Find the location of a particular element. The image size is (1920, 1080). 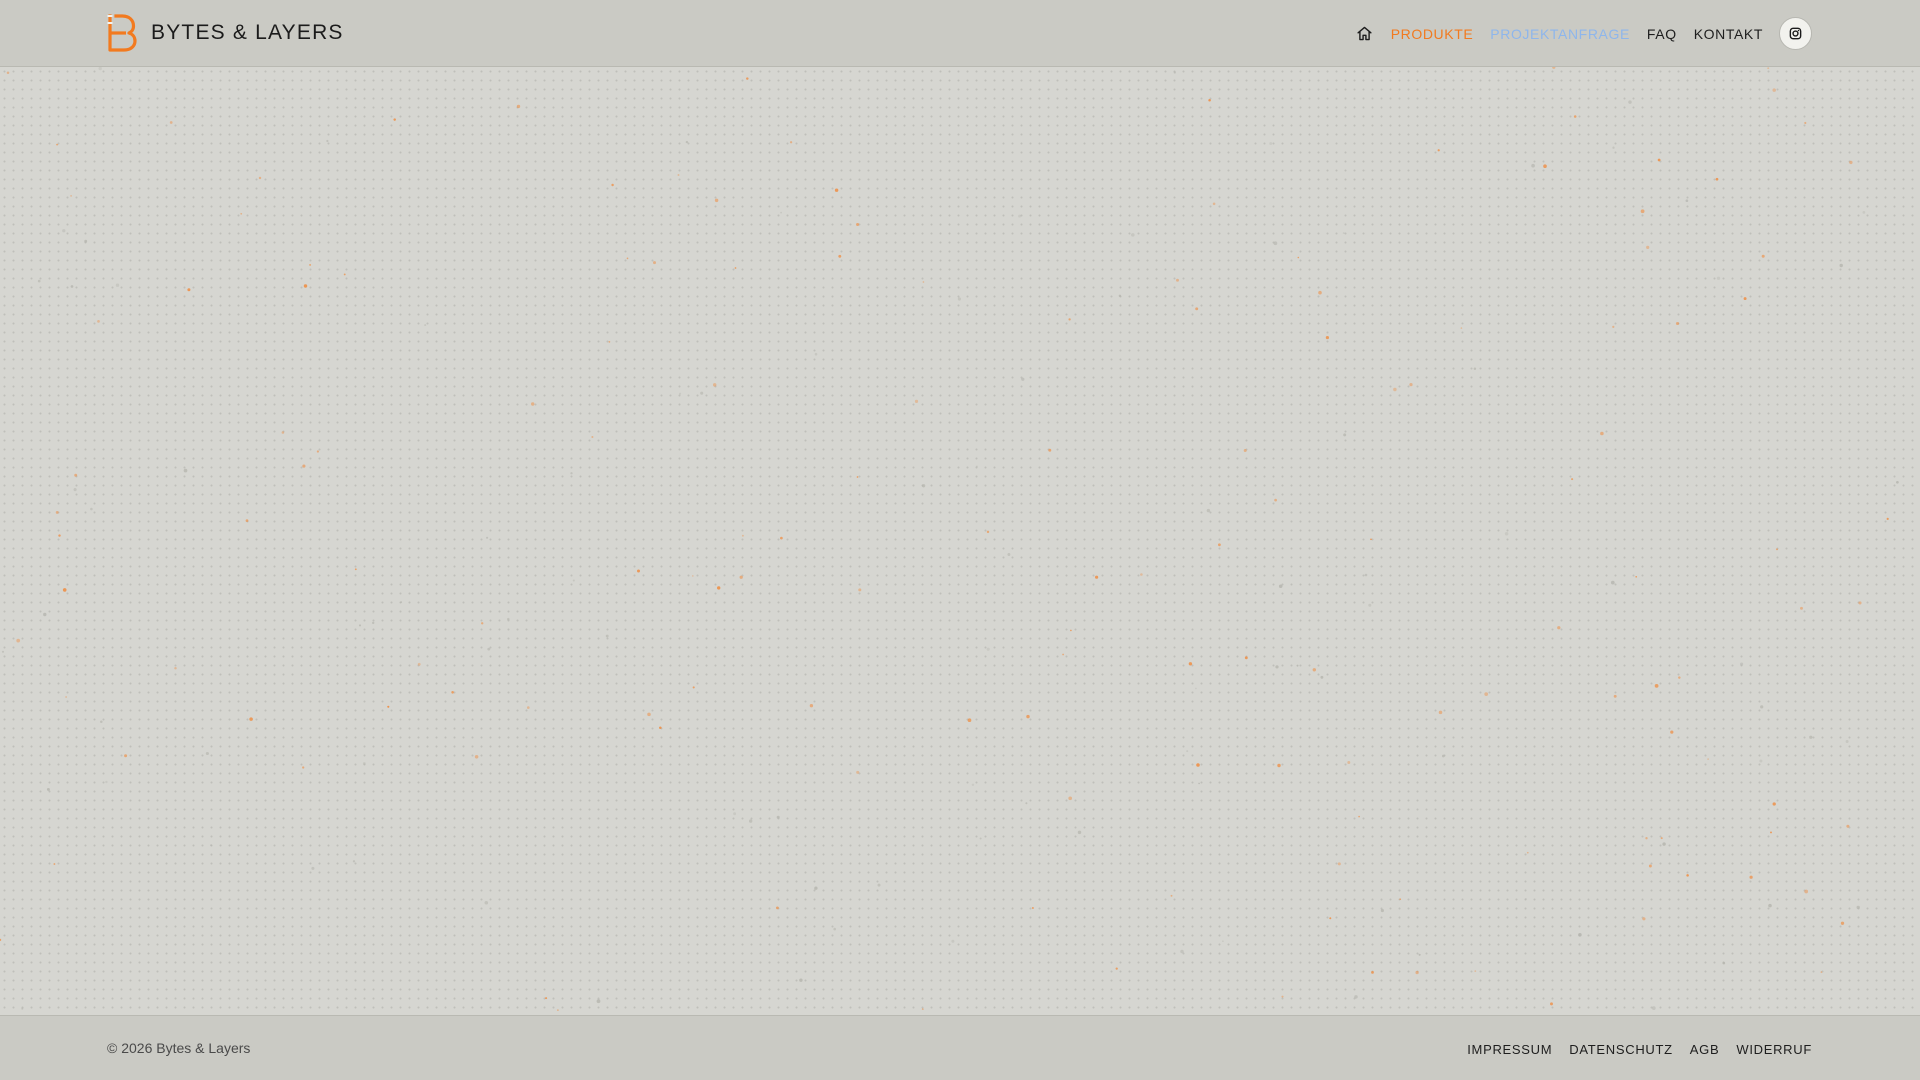

brand-home-link: BYTES & LAYERS is located at coordinates (225, 33).